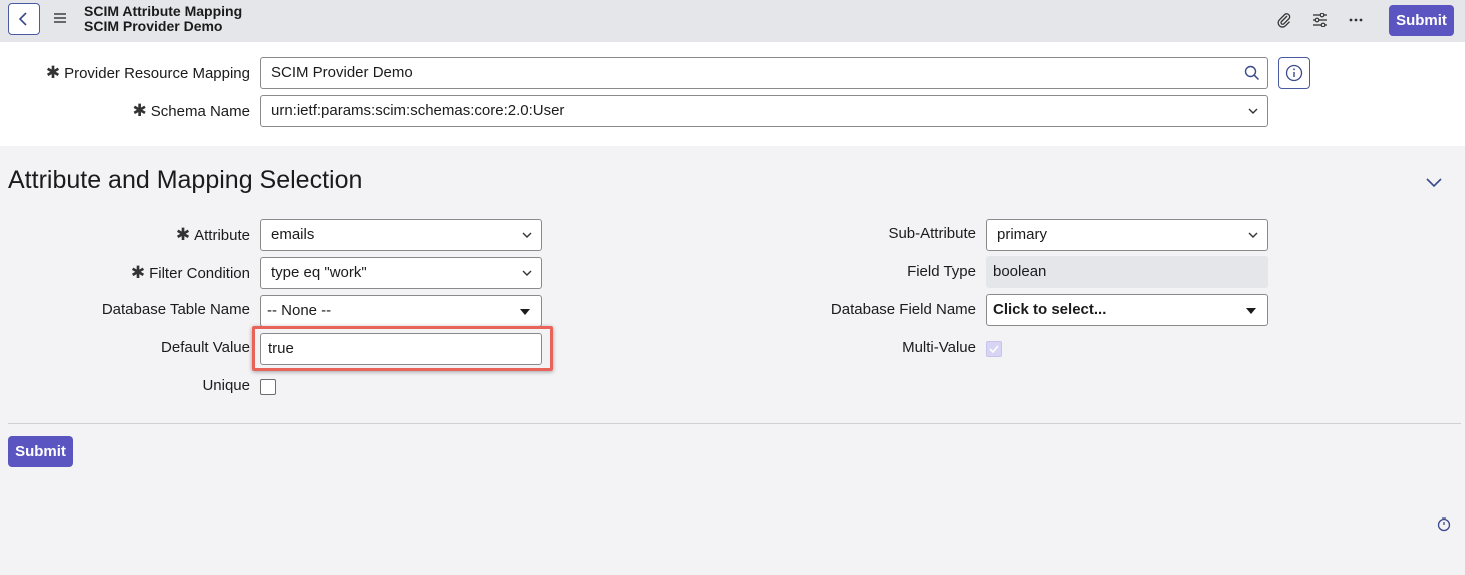 This screenshot has height=575, width=1465. Describe the element at coordinates (1421, 20) in the screenshot. I see `header-submit-button: Submit` at that location.